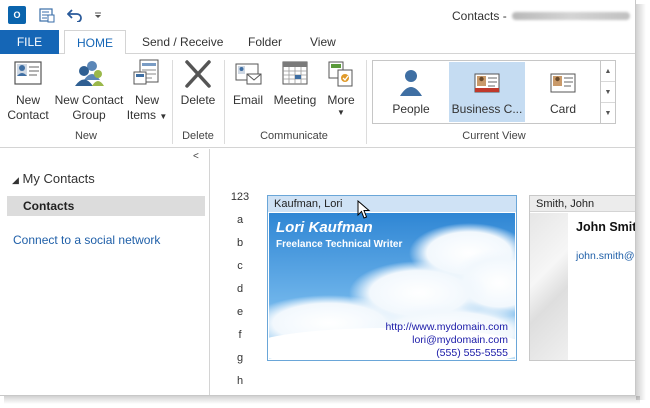  Describe the element at coordinates (240, 289) in the screenshot. I see `alpha-index-d: d` at that location.